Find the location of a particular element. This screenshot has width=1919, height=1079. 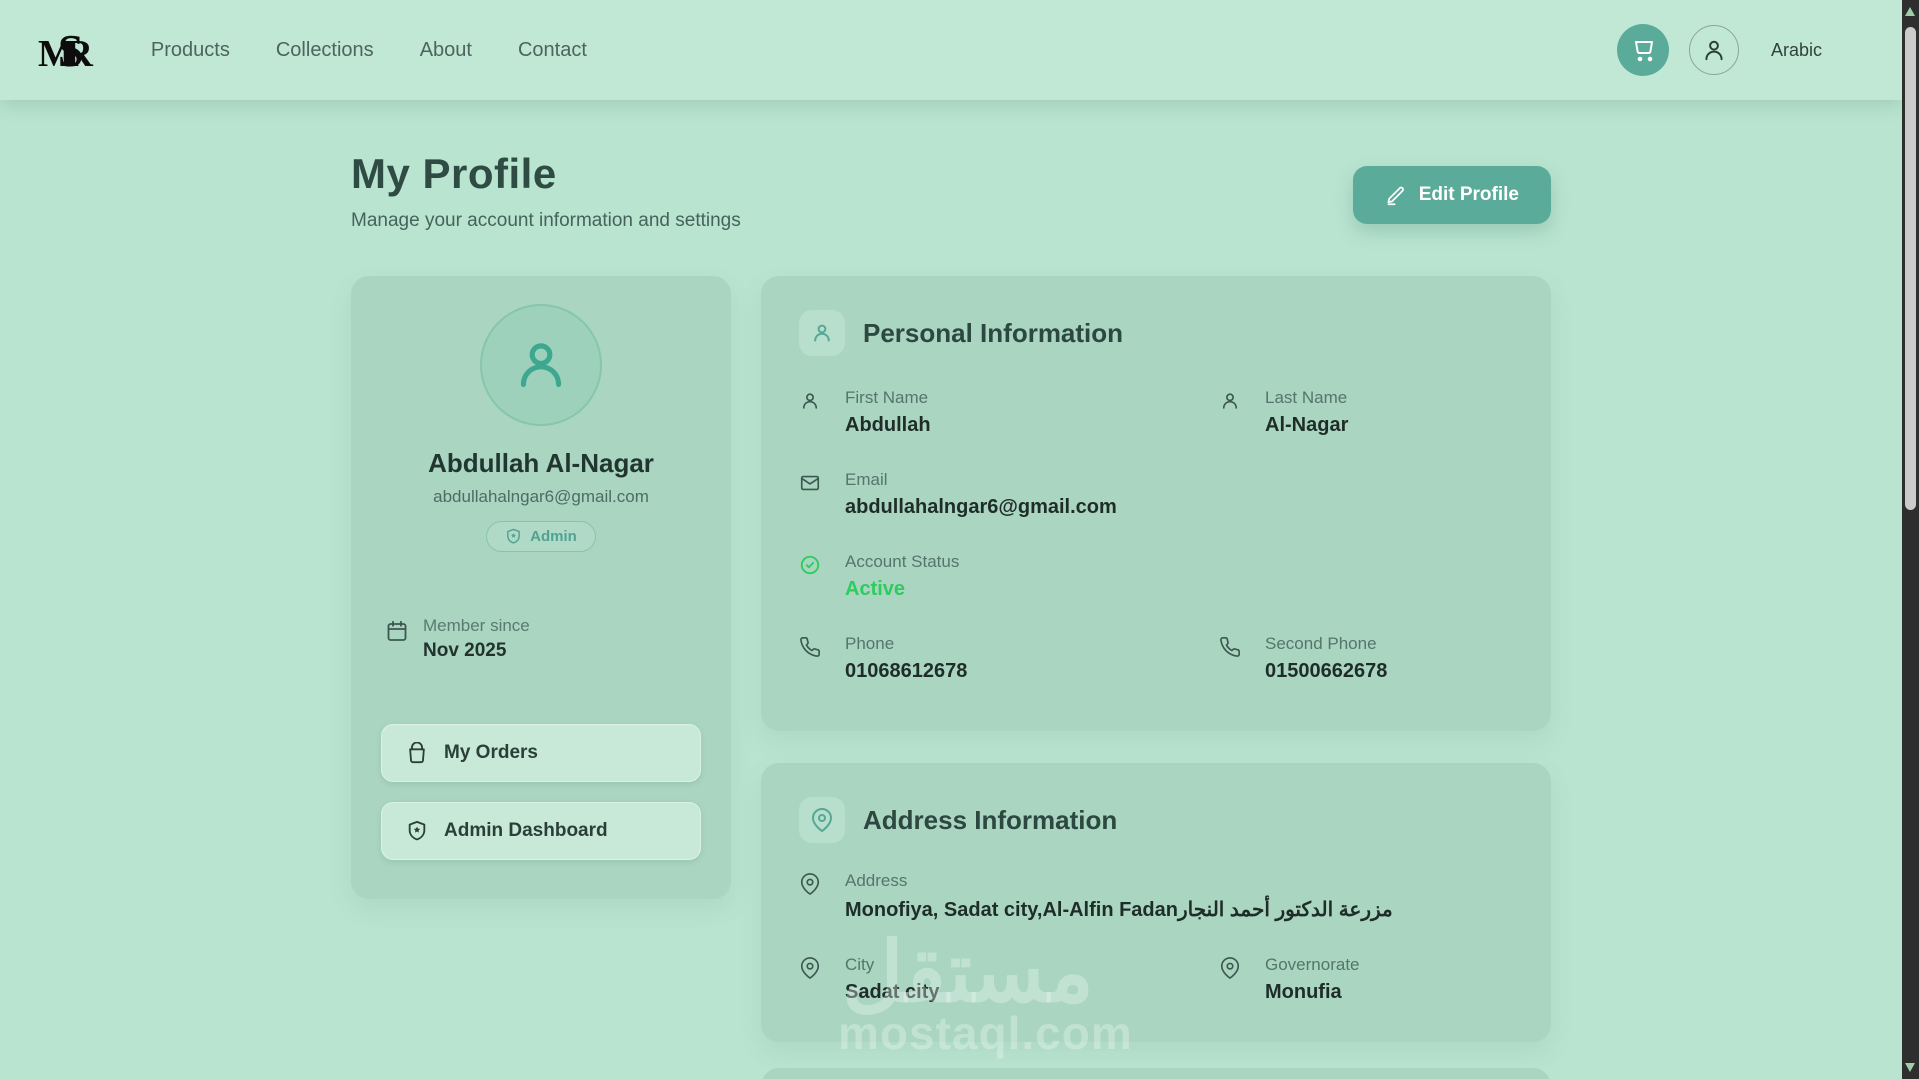

field-body: Account Status Active is located at coordinates (902, 576).